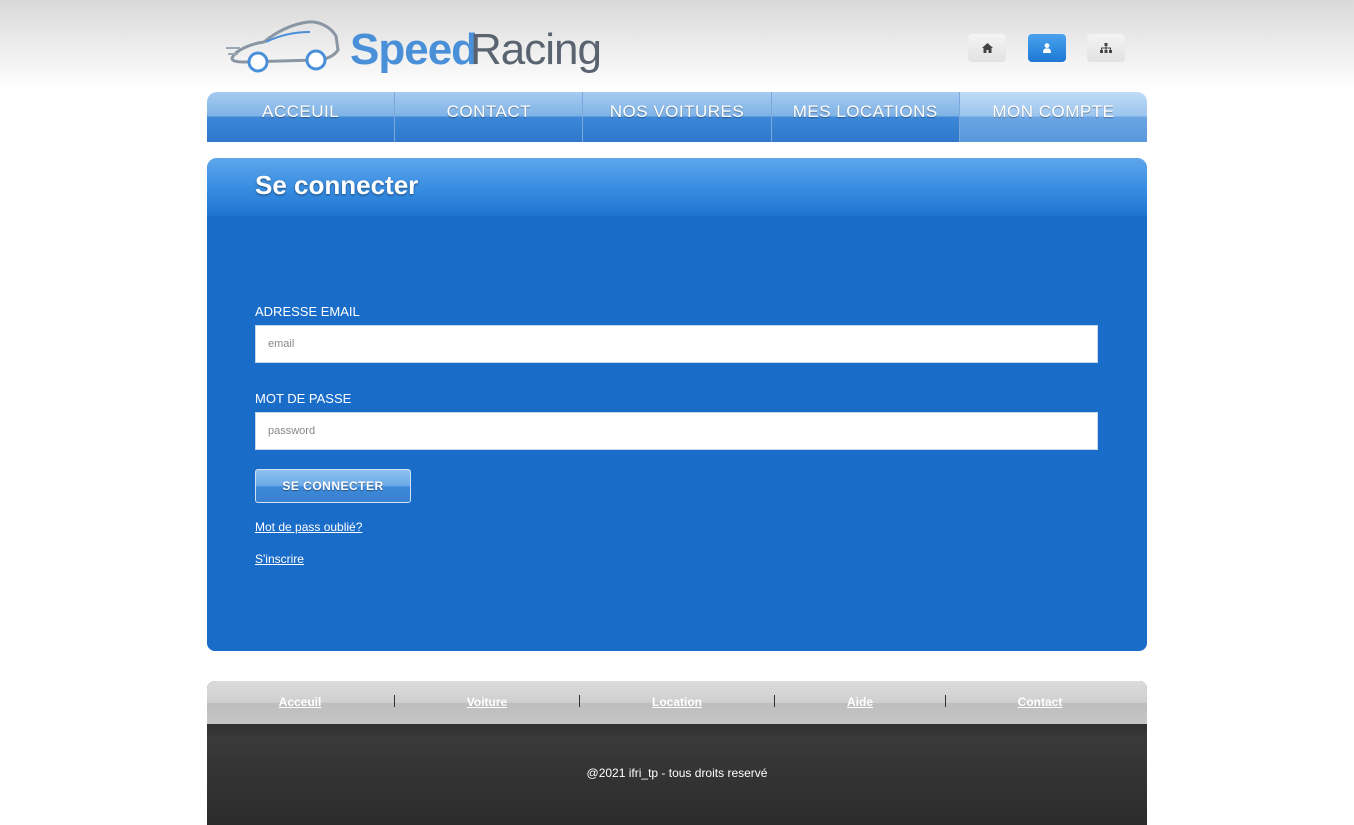 Image resolution: width=1354 pixels, height=825 pixels. Describe the element at coordinates (677, 187) in the screenshot. I see `login-panel-header: Se connecter` at that location.